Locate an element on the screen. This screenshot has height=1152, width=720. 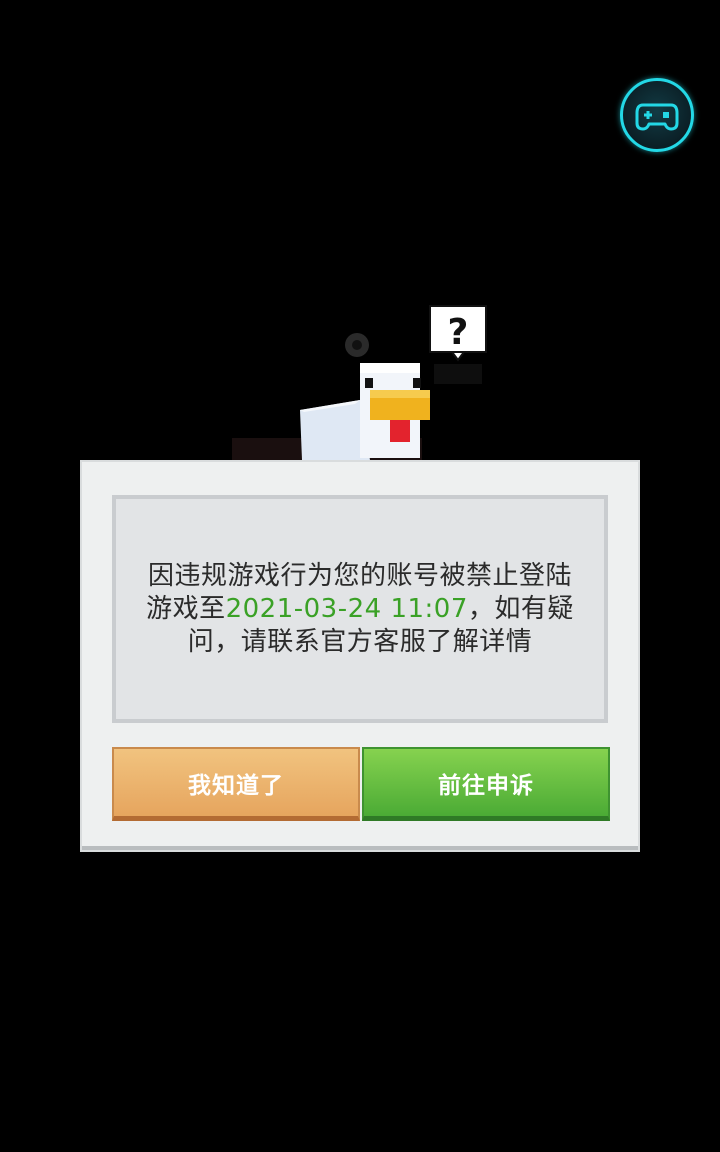
gamepad-button is located at coordinates (657, 115).